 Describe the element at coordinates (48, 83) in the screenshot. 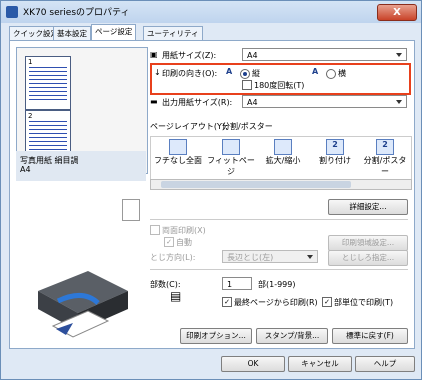

I see `preview-page-1: 1` at that location.